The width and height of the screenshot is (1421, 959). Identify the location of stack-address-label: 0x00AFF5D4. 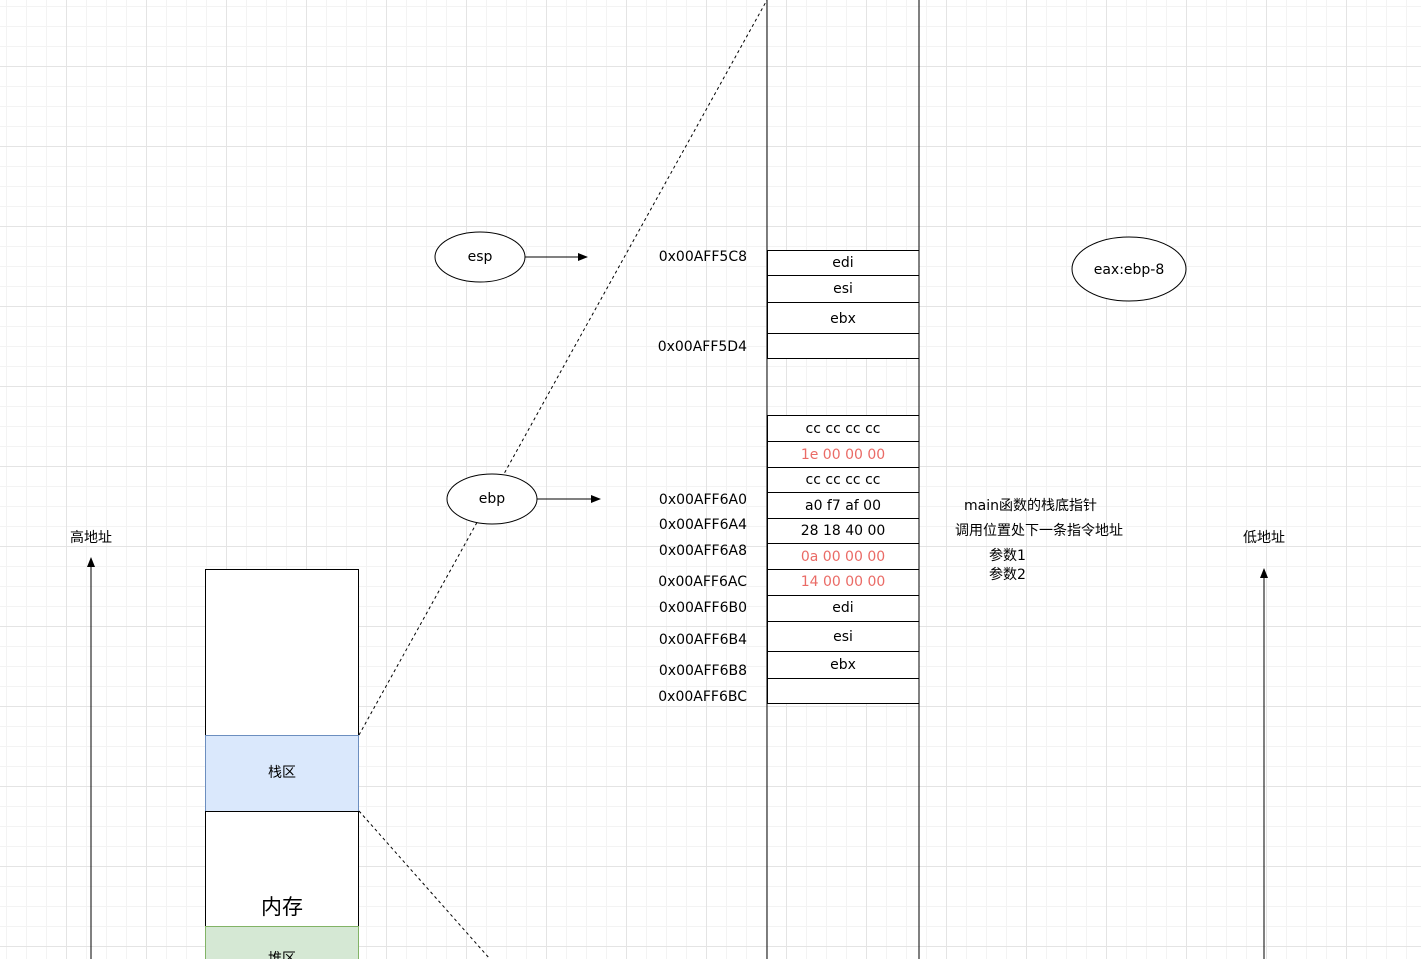
(702, 347).